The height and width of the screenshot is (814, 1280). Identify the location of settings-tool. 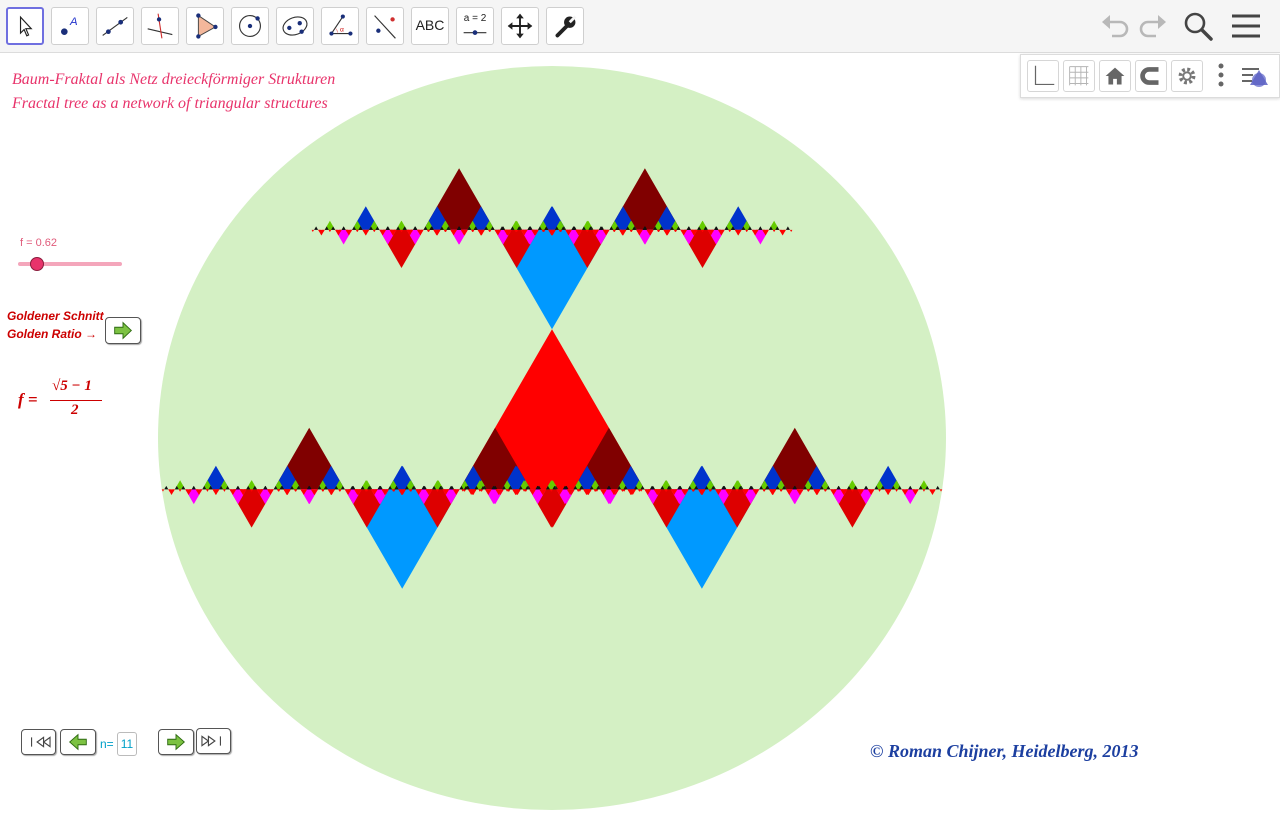
(565, 26).